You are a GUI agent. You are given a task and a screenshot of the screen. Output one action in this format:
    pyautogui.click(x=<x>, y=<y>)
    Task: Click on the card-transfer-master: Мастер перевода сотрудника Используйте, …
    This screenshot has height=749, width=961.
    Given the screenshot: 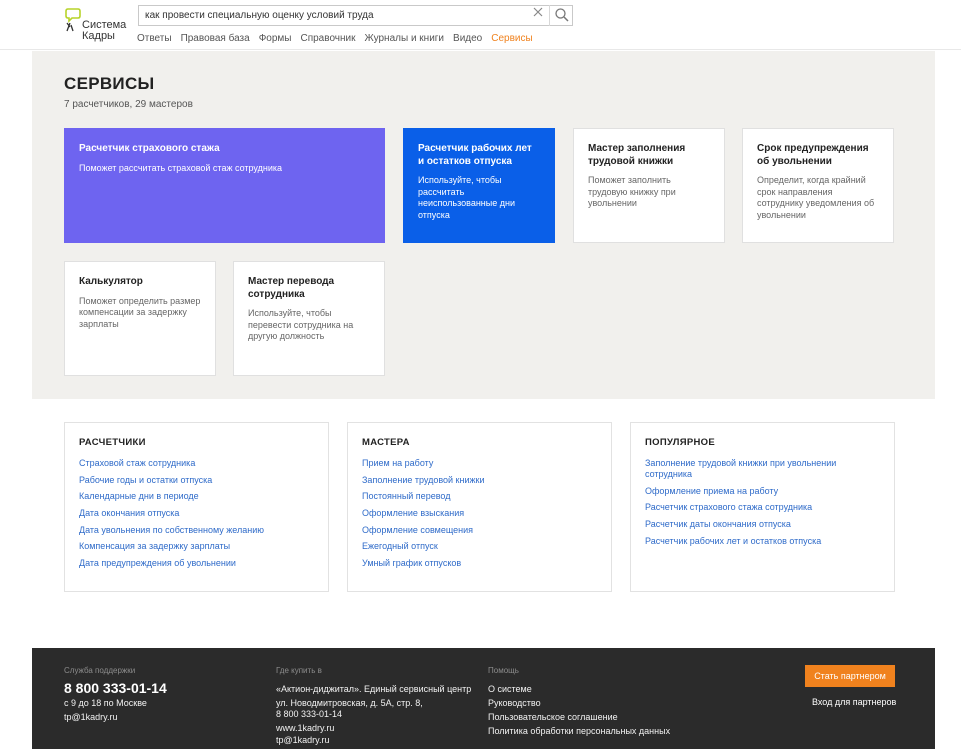 What is the action you would take?
    pyautogui.click(x=309, y=318)
    